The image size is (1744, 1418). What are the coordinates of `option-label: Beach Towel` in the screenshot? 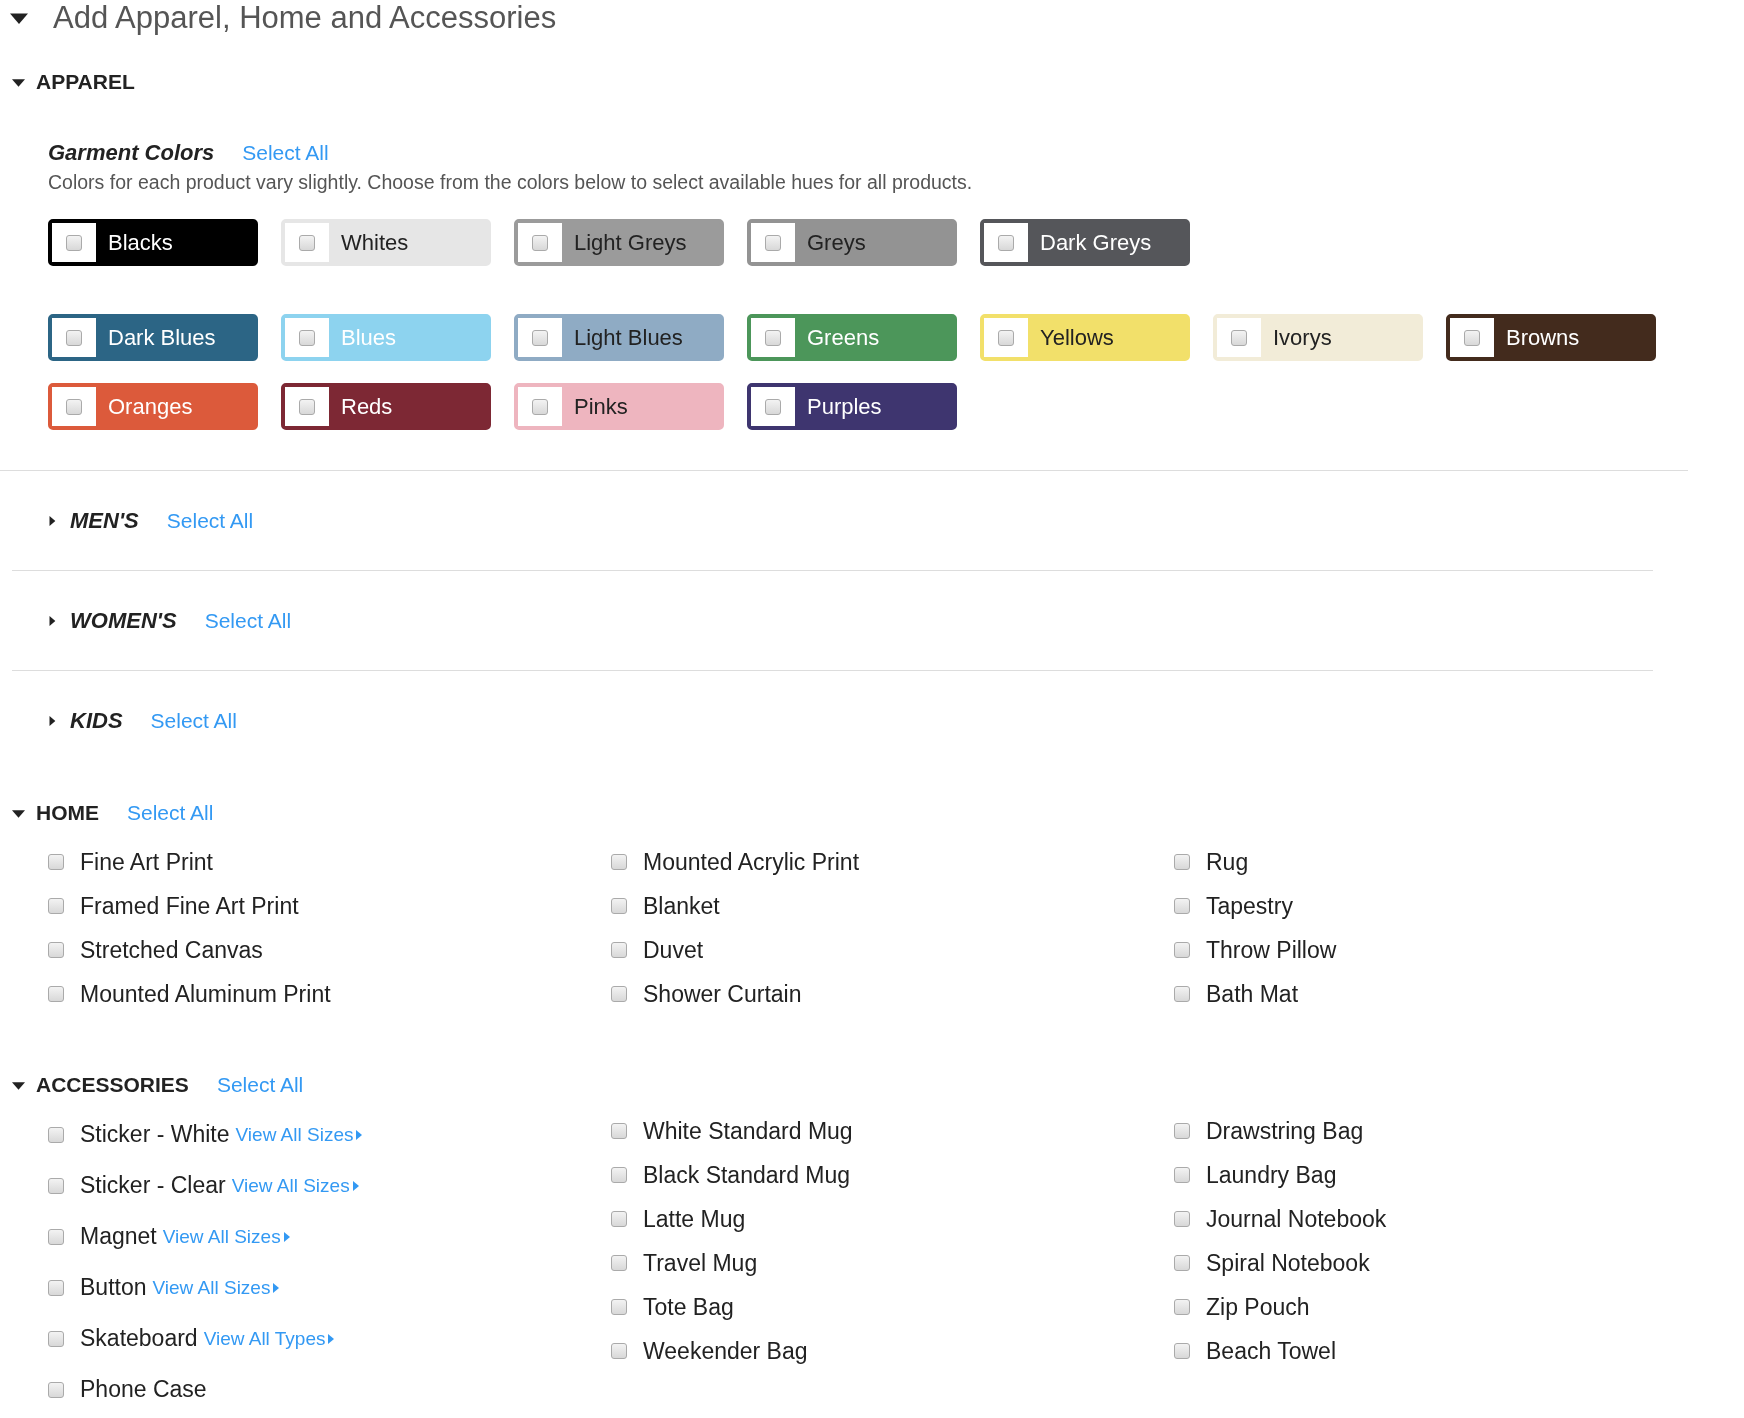 It's located at (1271, 1351).